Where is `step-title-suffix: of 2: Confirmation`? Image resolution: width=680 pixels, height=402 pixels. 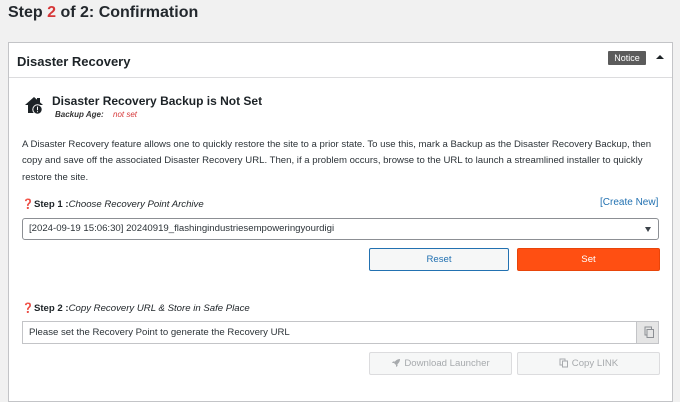 step-title-suffix: of 2: Confirmation is located at coordinates (127, 12).